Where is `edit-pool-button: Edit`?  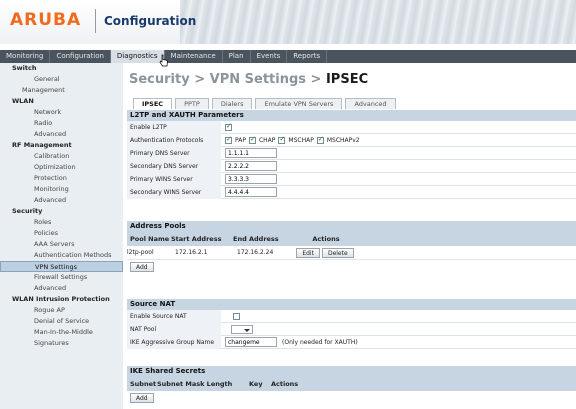
edit-pool-button: Edit is located at coordinates (308, 252).